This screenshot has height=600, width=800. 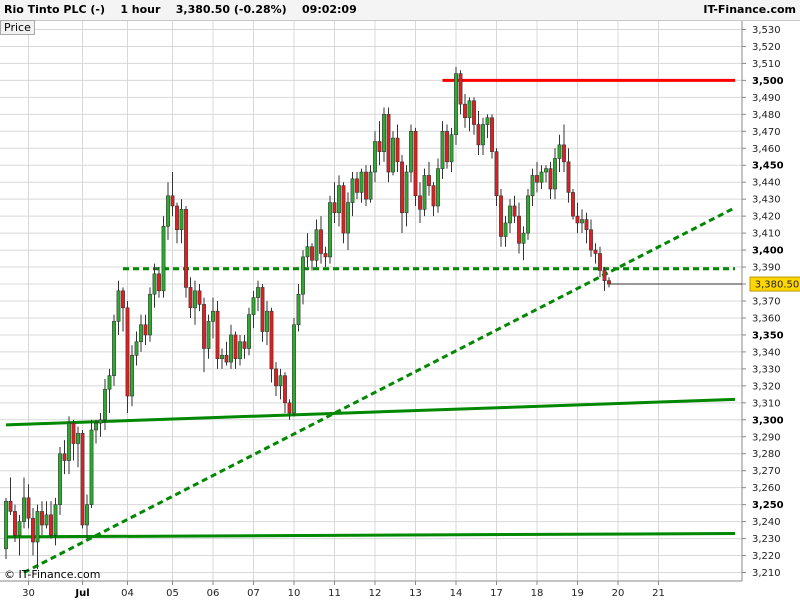 I want to click on y-tick-label: 3,290, so click(x=766, y=437).